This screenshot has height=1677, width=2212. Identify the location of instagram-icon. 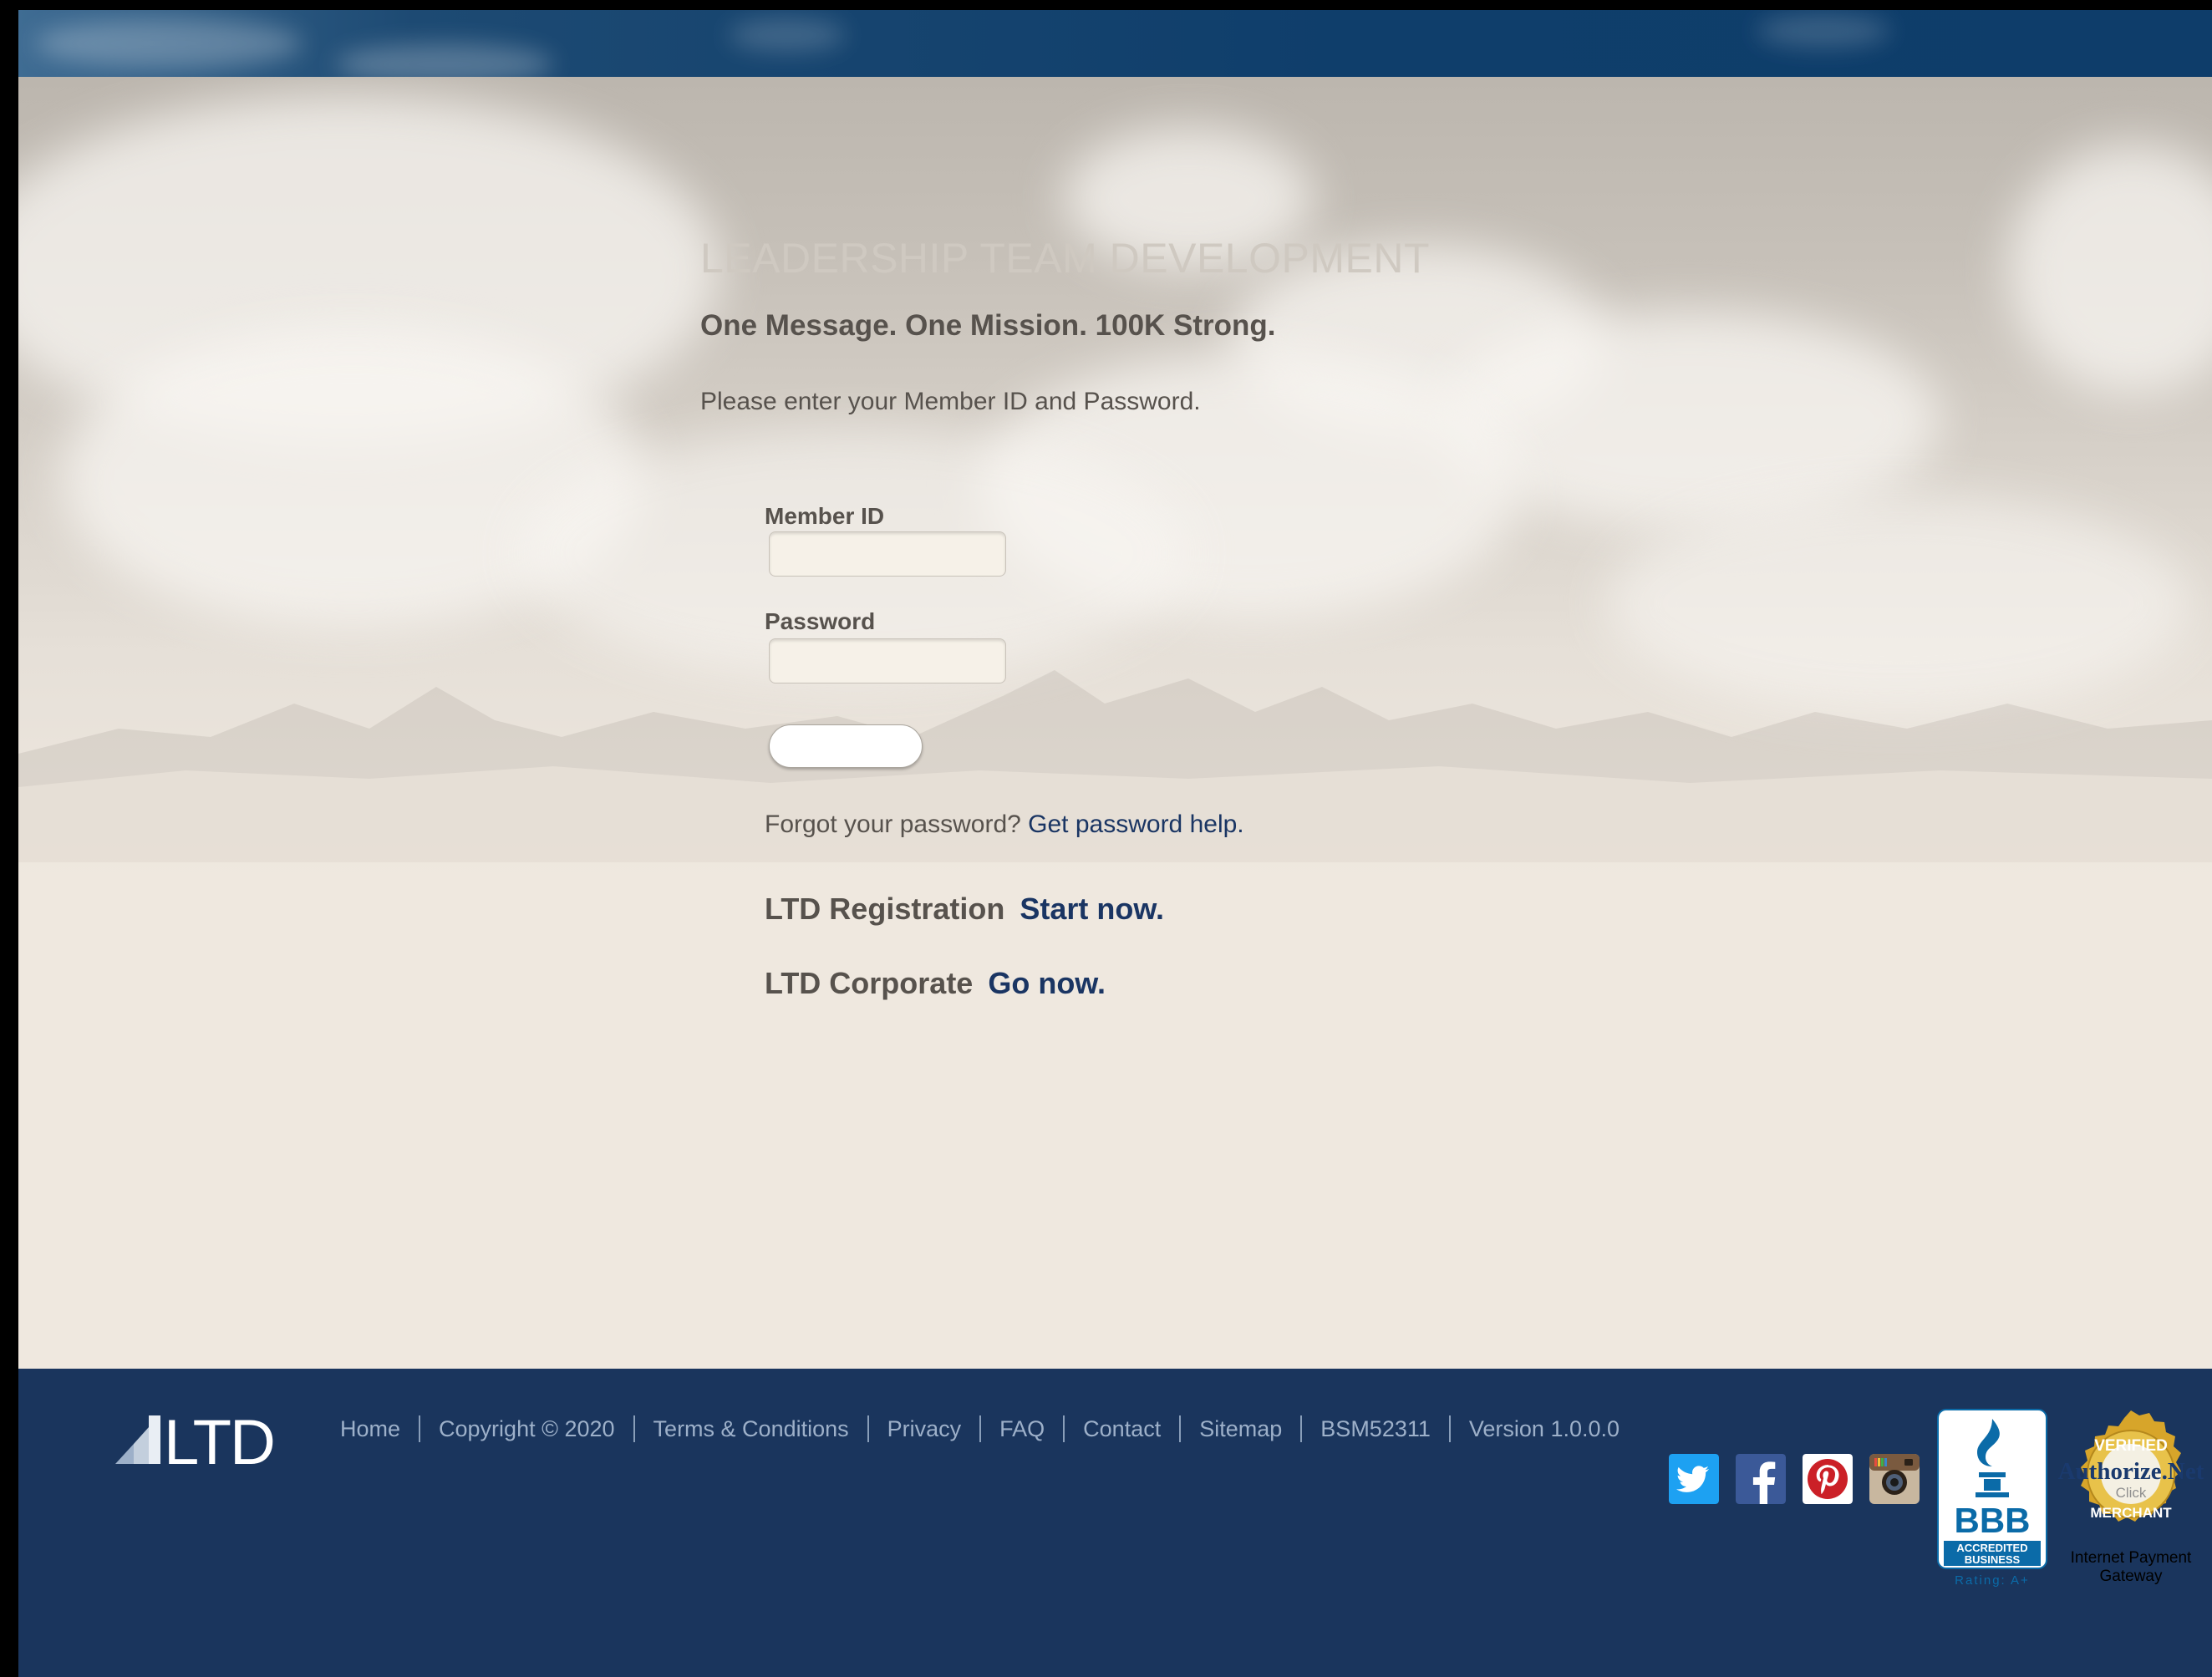
(1895, 1479).